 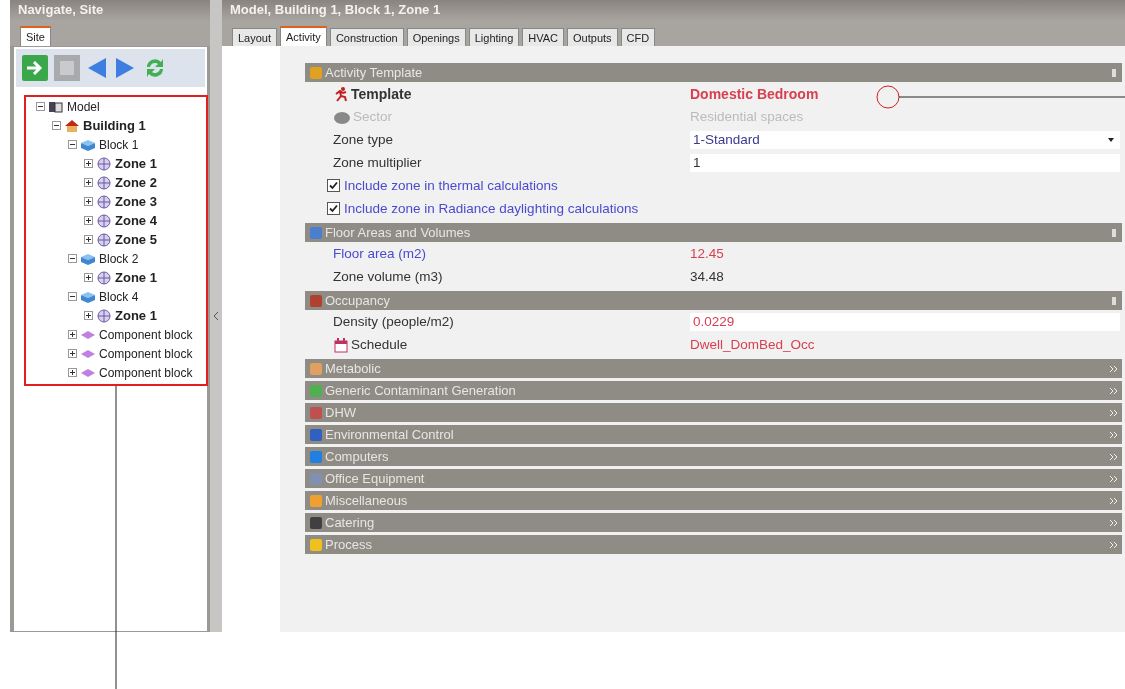 I want to click on field-value: Domestic Bedroom, so click(x=754, y=93).